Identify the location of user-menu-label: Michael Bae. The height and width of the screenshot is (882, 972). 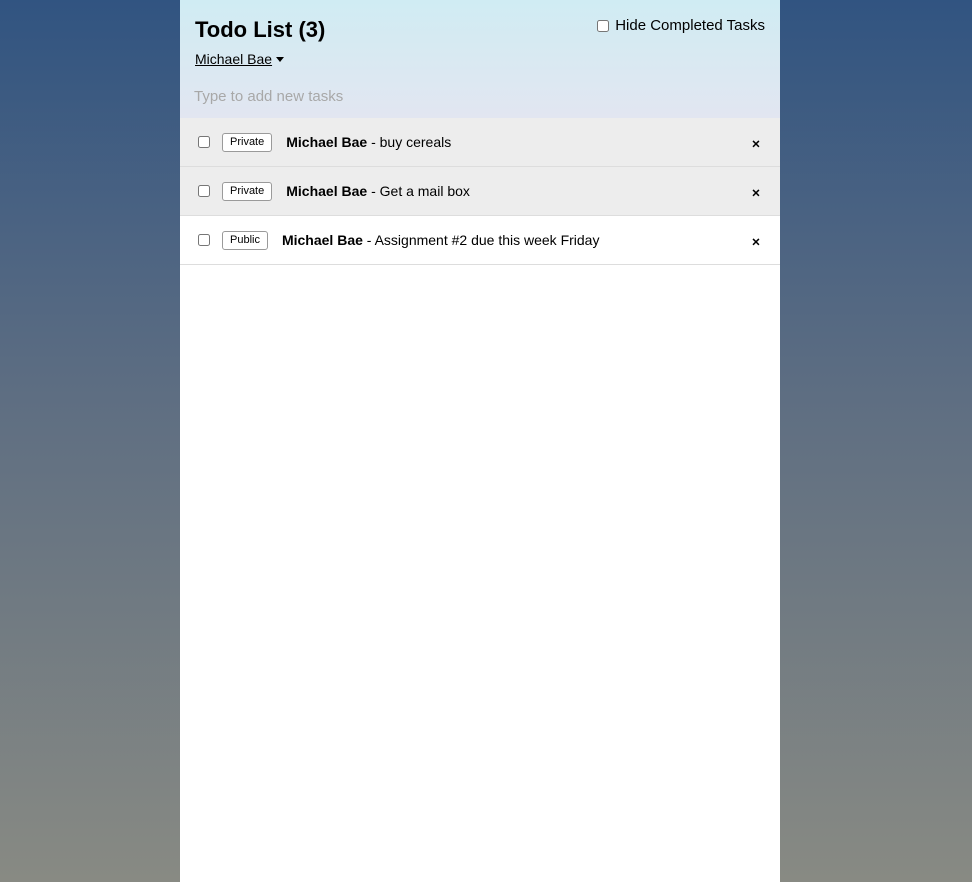
(234, 59).